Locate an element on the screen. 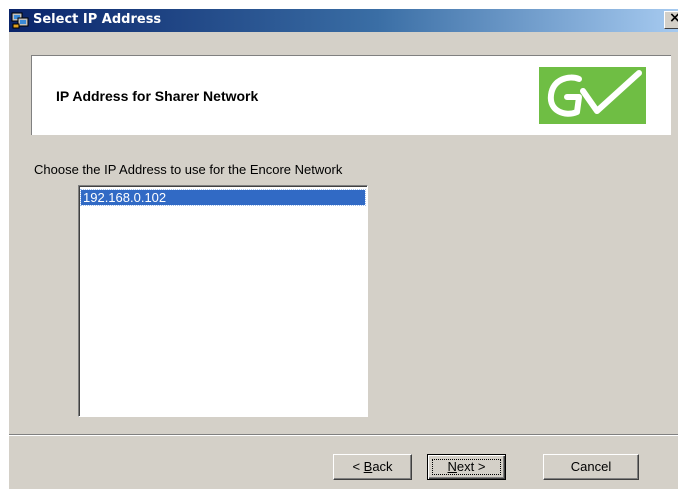  focus-rectangle is located at coordinates (466, 467).